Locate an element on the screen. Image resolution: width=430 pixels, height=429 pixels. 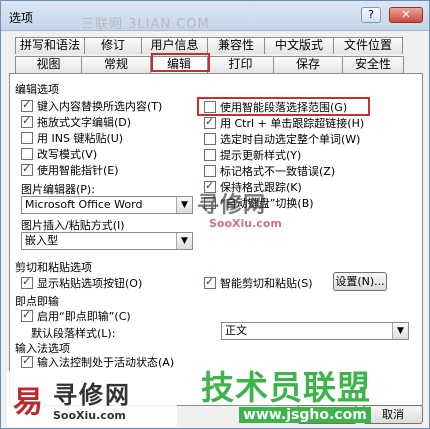
window-title: 选项 is located at coordinates (21, 18).